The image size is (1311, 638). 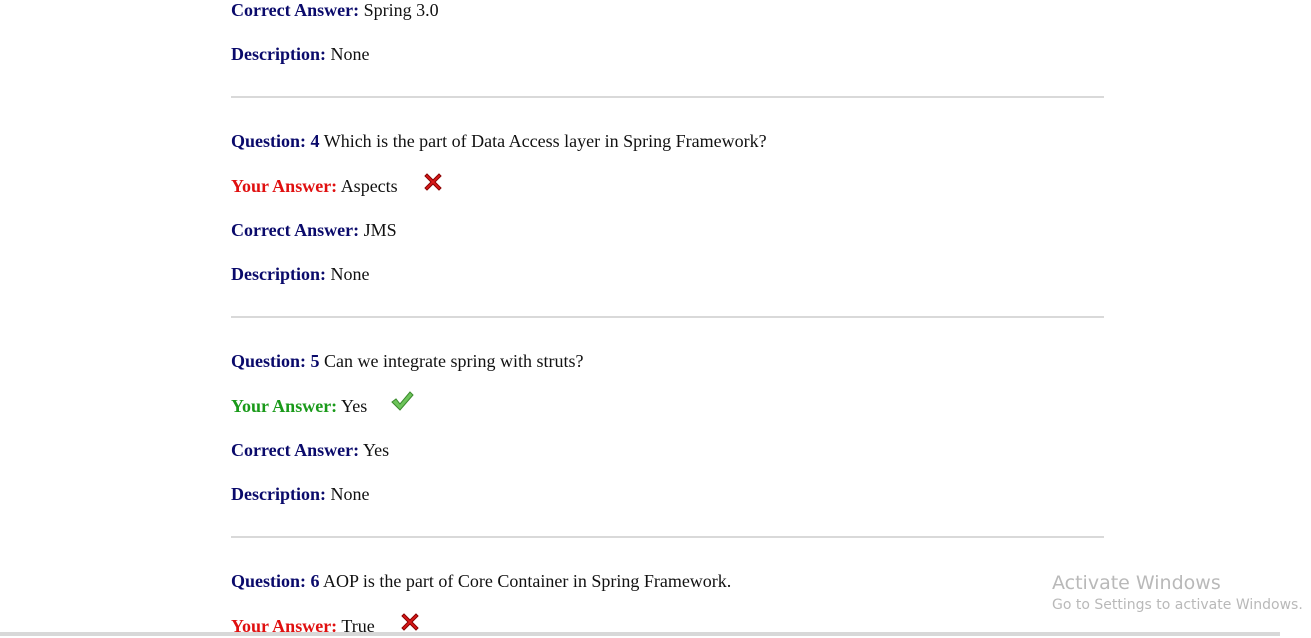 What do you see at coordinates (315, 141) in the screenshot?
I see `question-number: 4` at bounding box center [315, 141].